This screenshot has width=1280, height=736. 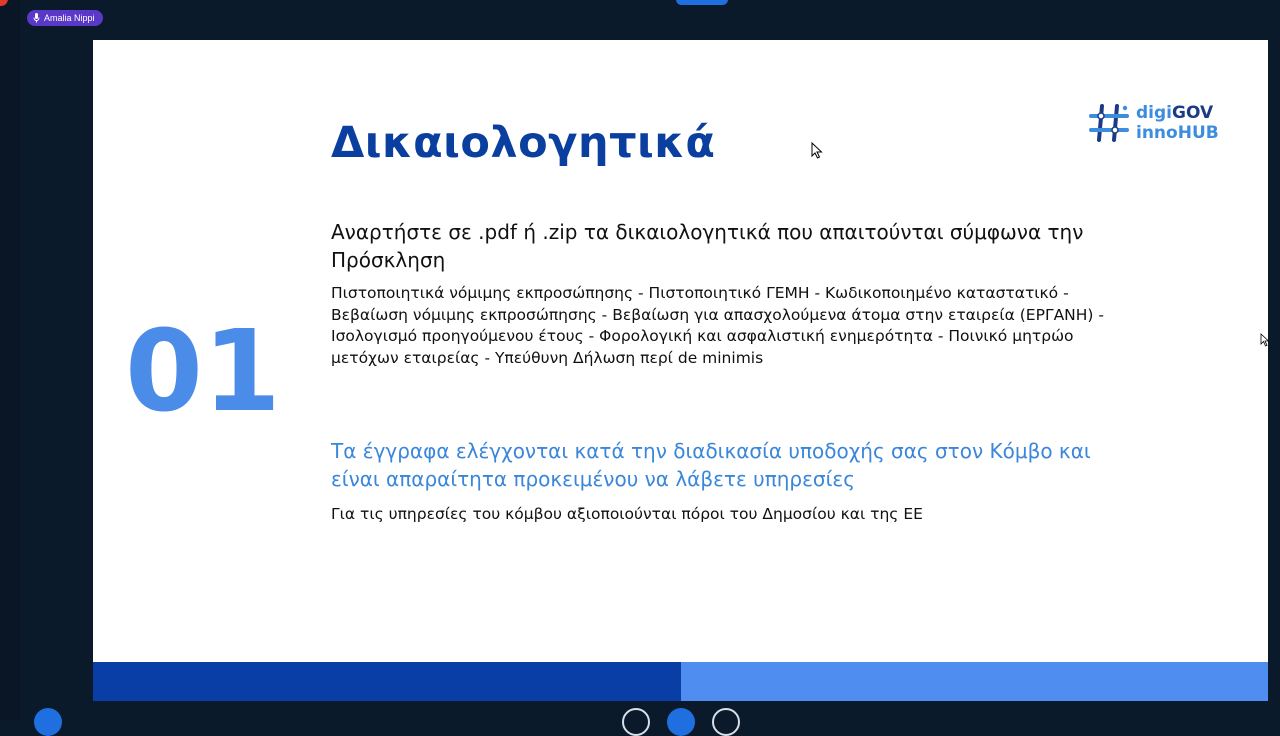 What do you see at coordinates (1109, 123) in the screenshot?
I see `hashtag-logo-icon` at bounding box center [1109, 123].